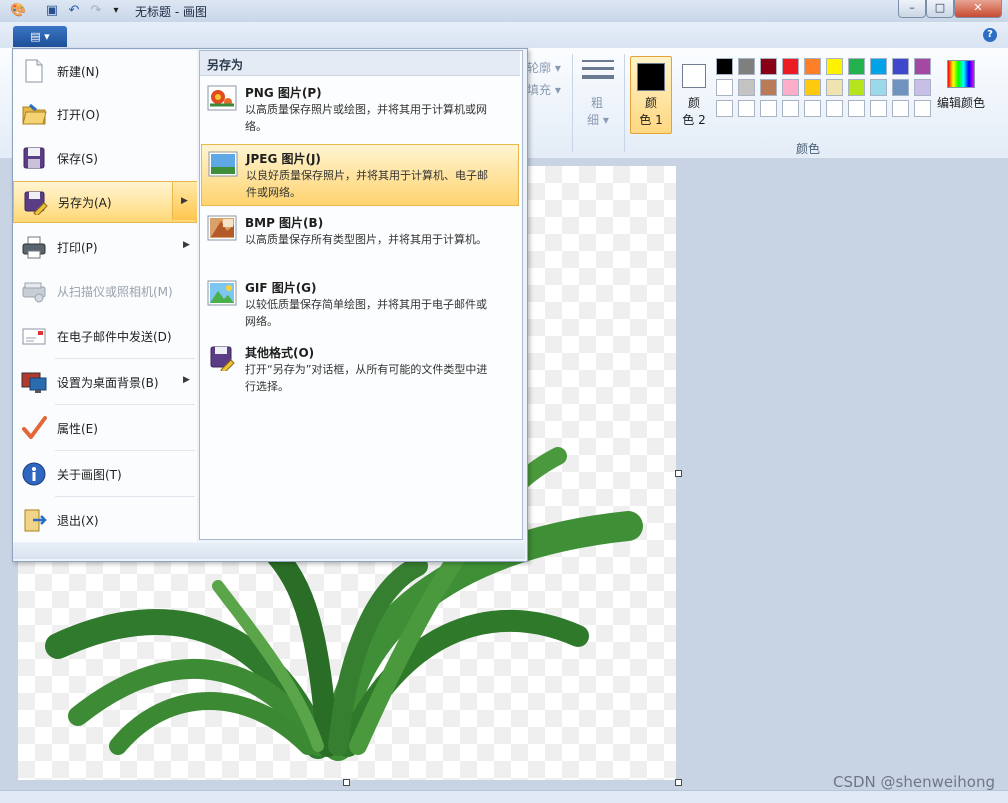 The height and width of the screenshot is (803, 1008). Describe the element at coordinates (504, 35) in the screenshot. I see `ribbon-tab-bar: ?` at that location.